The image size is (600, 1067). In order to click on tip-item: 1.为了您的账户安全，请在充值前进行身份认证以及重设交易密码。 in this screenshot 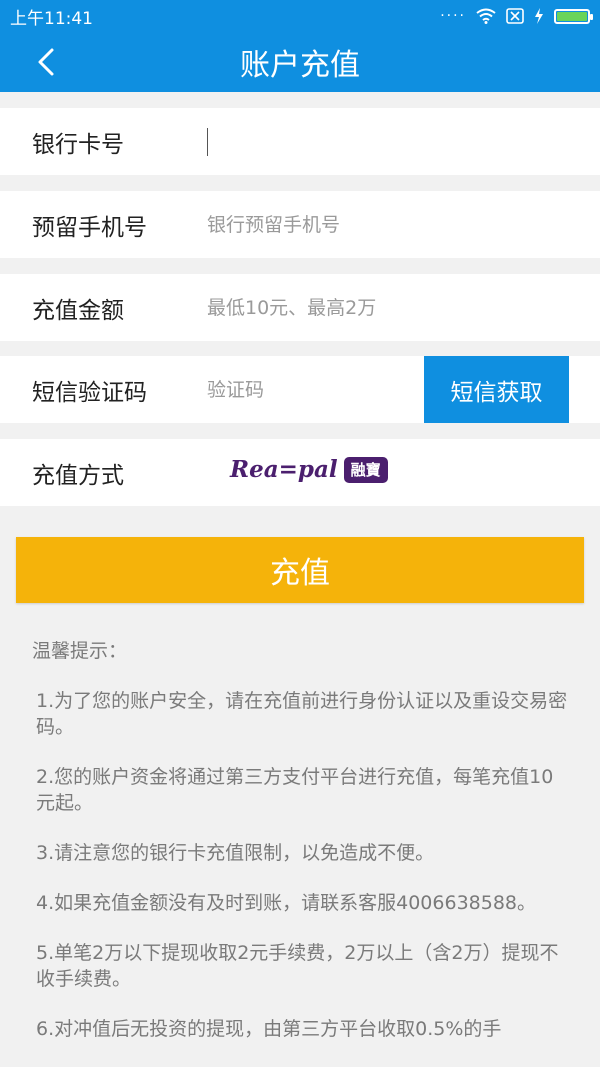, I will do `click(302, 714)`.